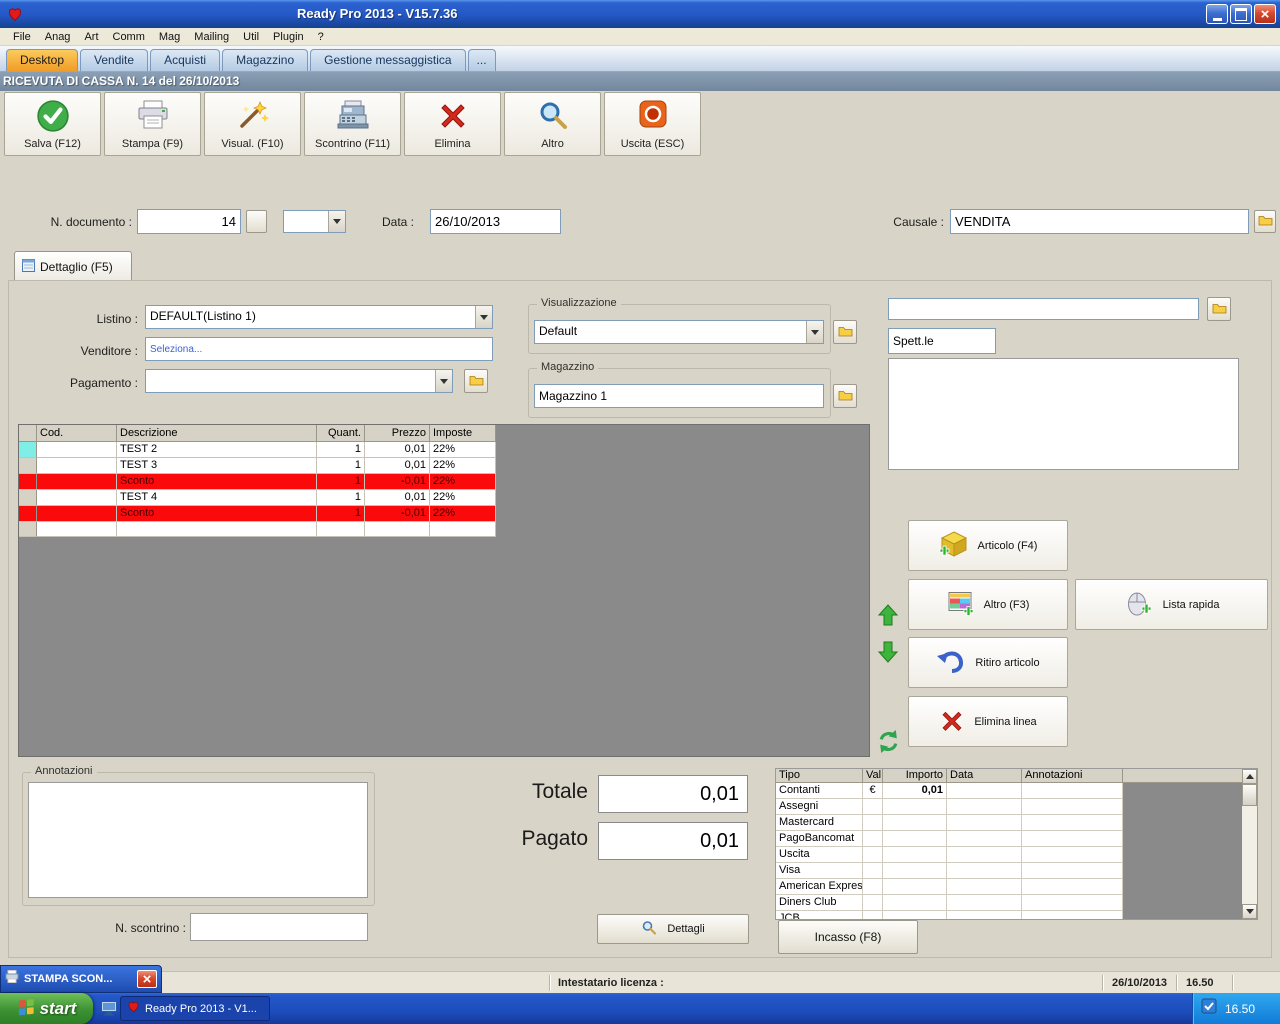 Image resolution: width=1280 pixels, height=1024 pixels. I want to click on payment-row-uscita: Uscita, so click(1016, 855).